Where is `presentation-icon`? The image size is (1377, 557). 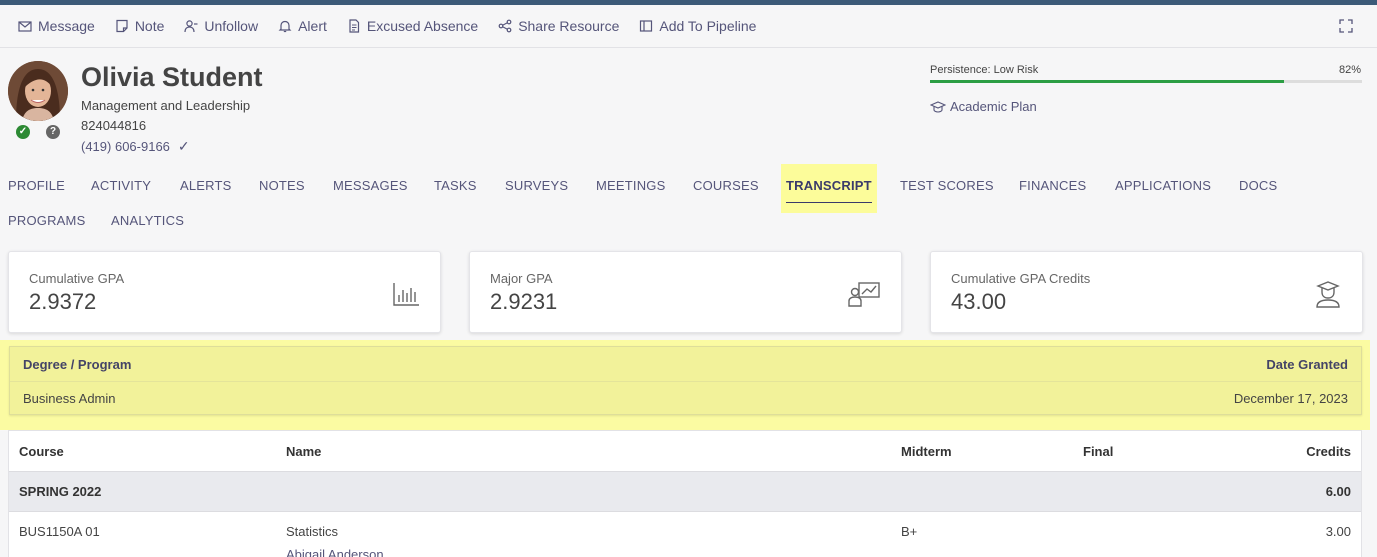
presentation-icon is located at coordinates (864, 294).